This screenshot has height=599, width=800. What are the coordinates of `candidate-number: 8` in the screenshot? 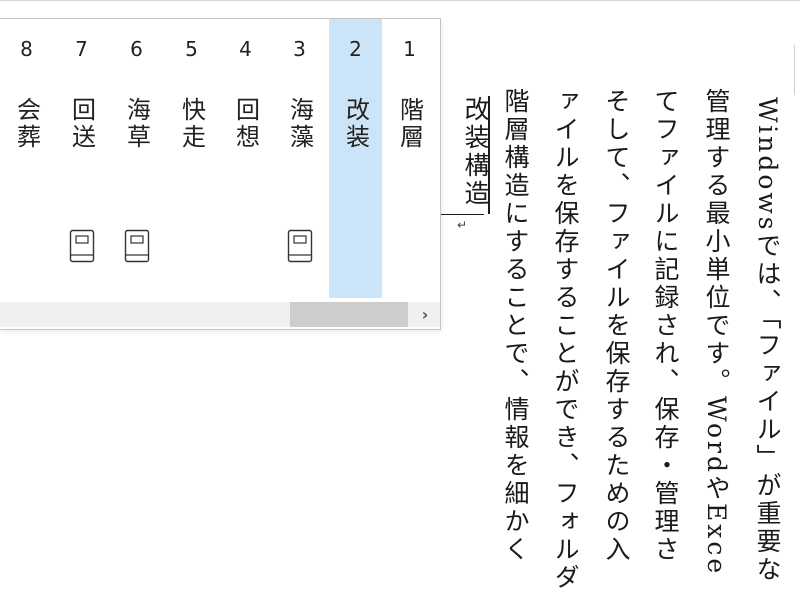 It's located at (26, 49).